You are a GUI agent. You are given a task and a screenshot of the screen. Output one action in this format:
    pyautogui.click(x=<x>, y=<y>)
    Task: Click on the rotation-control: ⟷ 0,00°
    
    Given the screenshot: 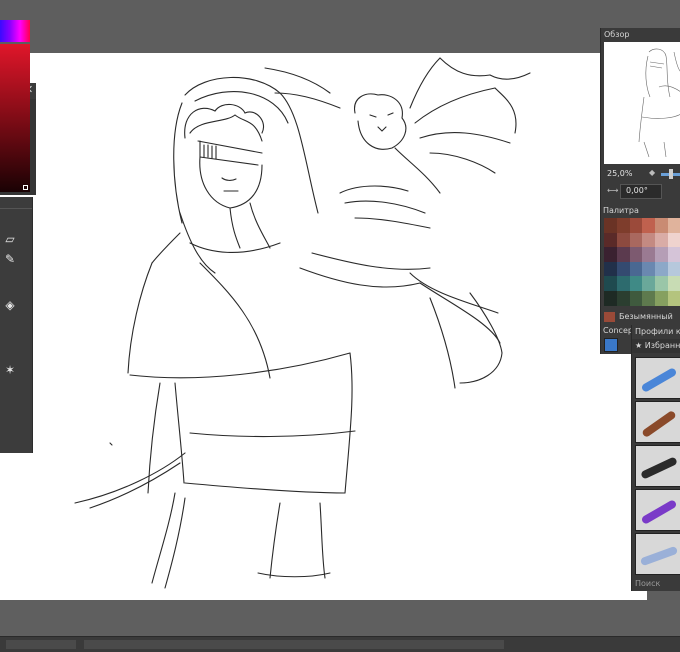 What is the action you would take?
    pyautogui.click(x=641, y=191)
    